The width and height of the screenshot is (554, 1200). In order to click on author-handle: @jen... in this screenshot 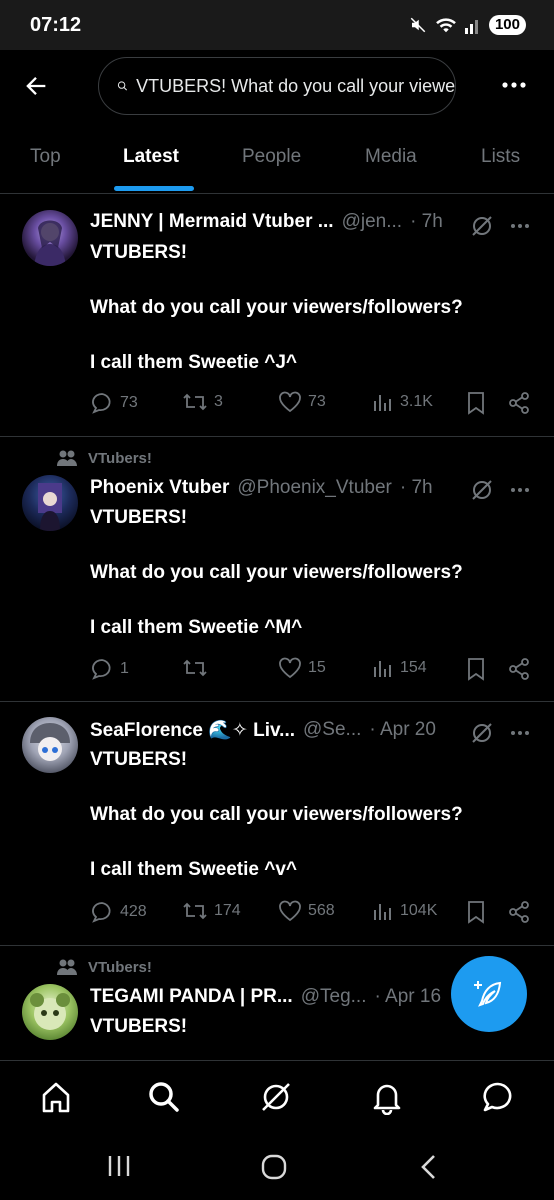, I will do `click(372, 222)`.